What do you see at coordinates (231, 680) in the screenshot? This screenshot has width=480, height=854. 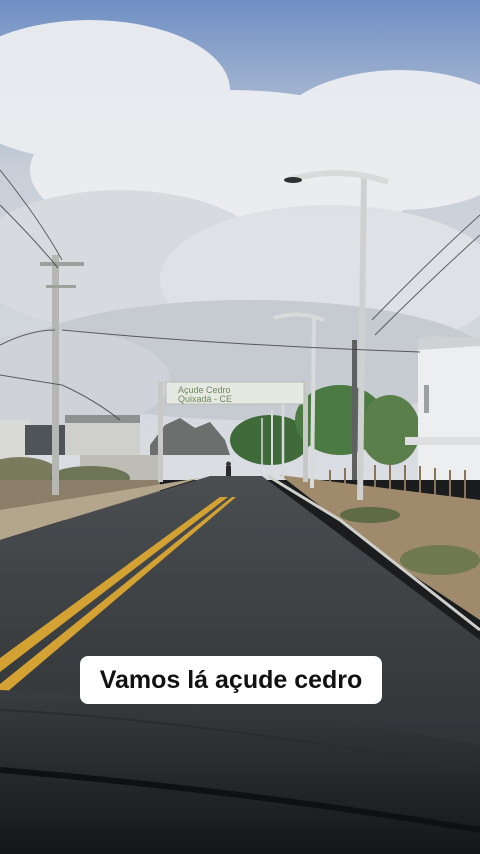 I see `video-caption: Vamos lá açude cedro` at bounding box center [231, 680].